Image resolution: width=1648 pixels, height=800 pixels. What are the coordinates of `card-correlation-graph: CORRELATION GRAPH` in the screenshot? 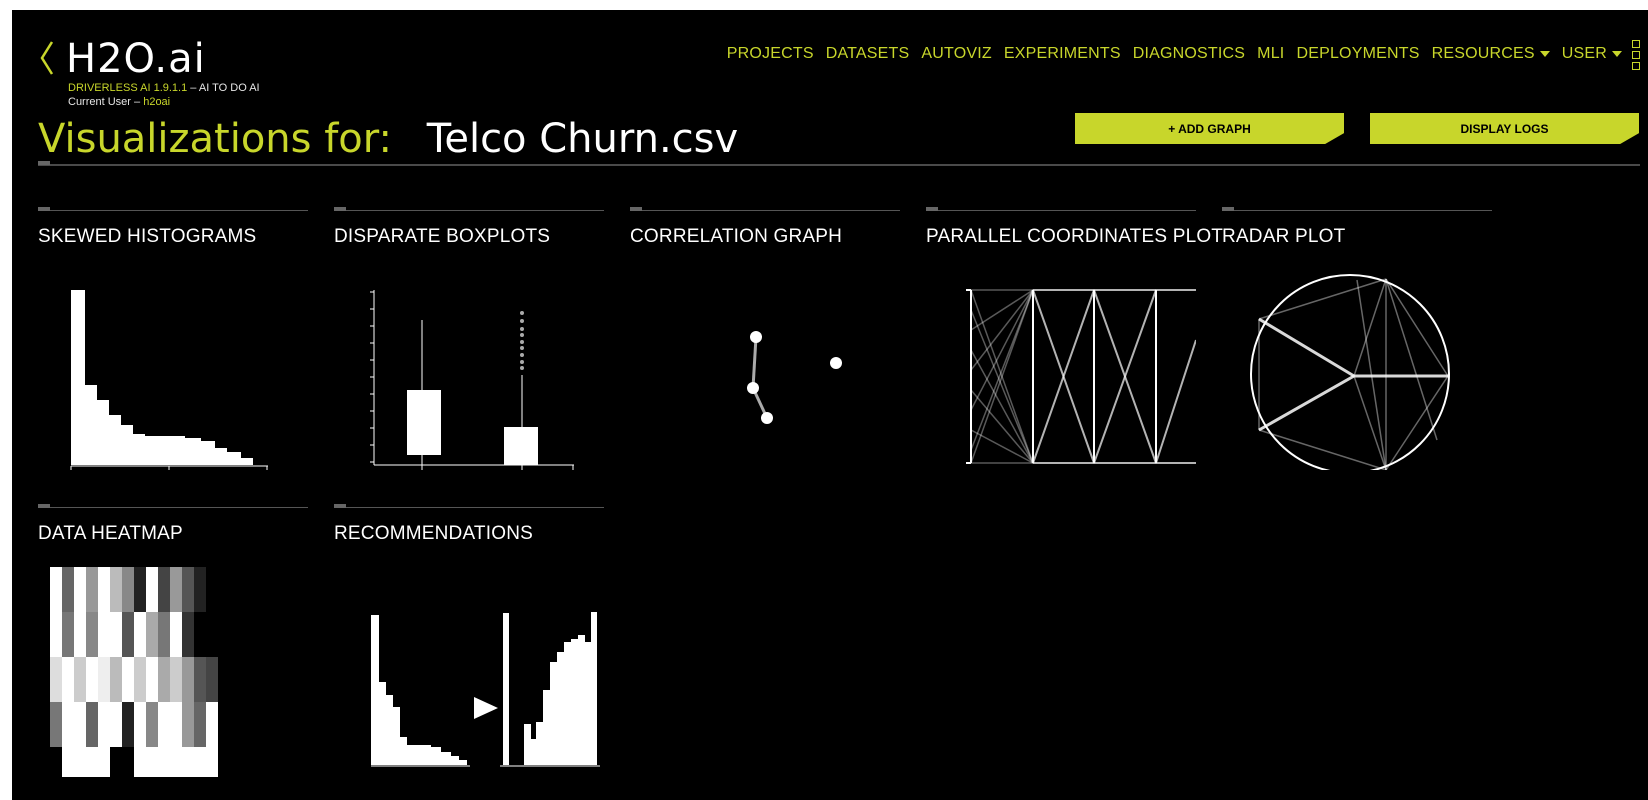 It's located at (765, 348).